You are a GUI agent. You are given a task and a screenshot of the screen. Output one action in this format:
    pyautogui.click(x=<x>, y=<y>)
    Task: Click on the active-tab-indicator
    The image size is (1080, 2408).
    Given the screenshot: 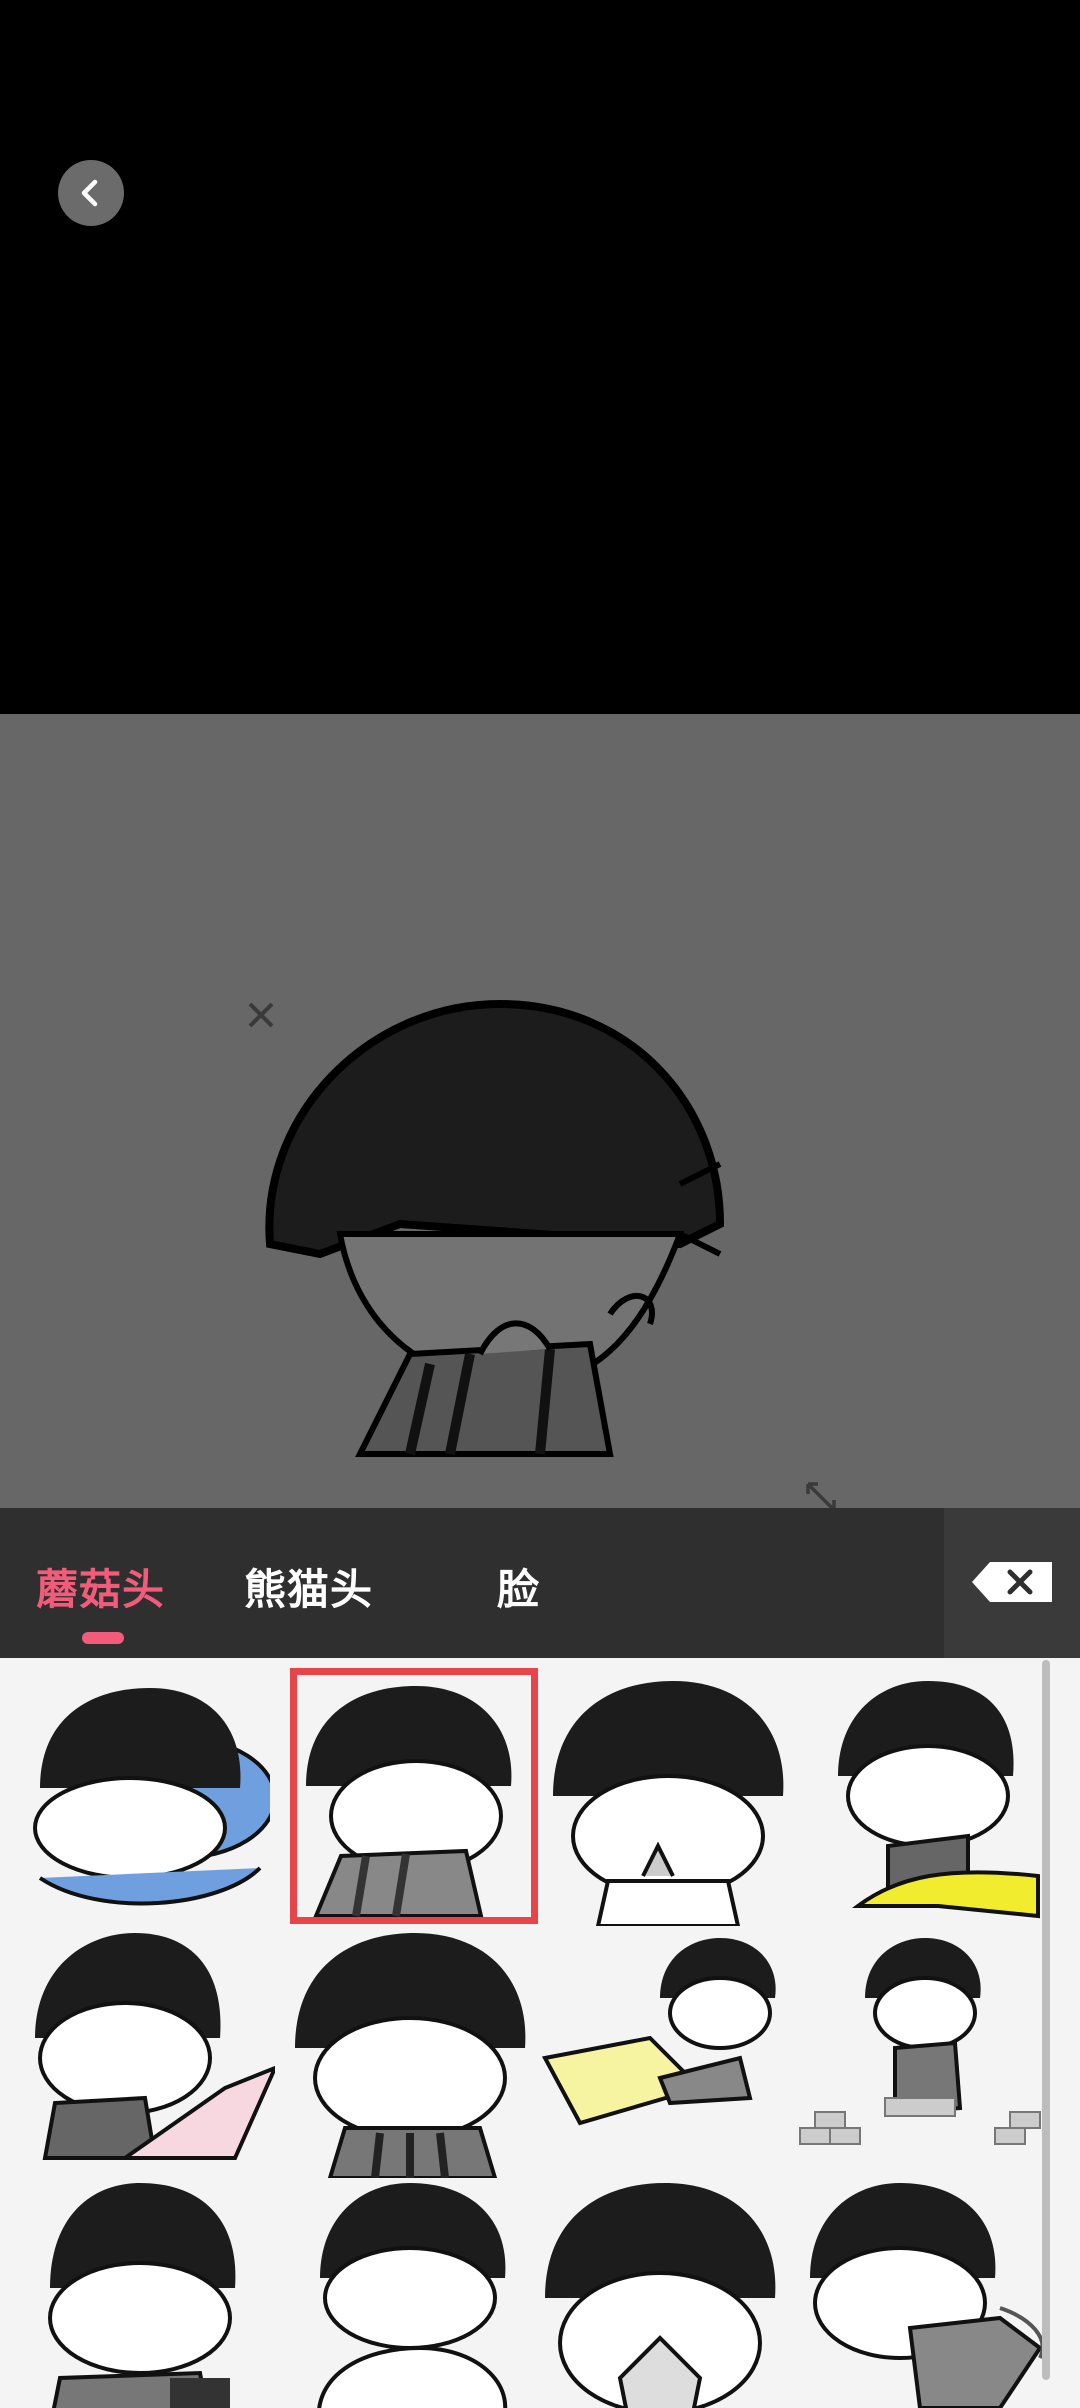 What is the action you would take?
    pyautogui.click(x=103, y=1638)
    